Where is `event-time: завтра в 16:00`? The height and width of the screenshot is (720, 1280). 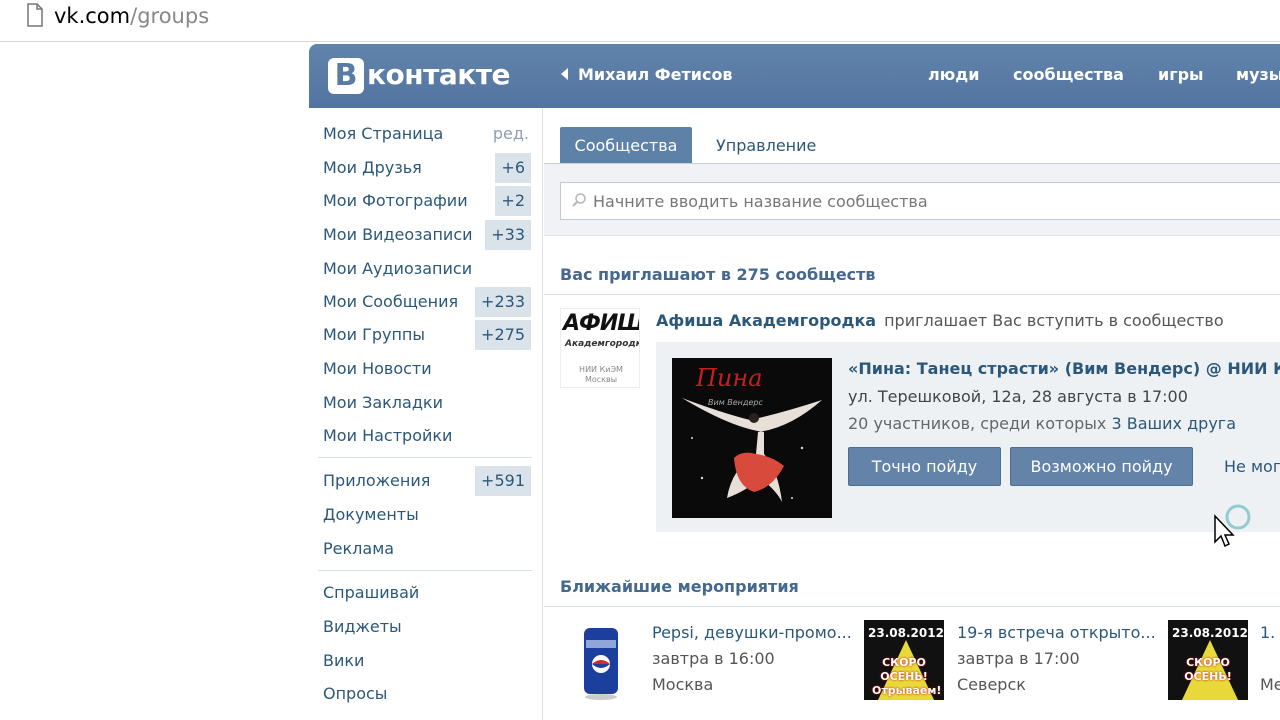 event-time: завтра в 16:00 is located at coordinates (713, 658).